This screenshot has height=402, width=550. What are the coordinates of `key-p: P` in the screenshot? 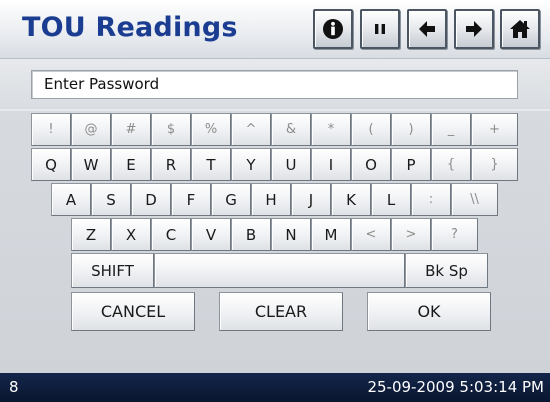 It's located at (411, 164).